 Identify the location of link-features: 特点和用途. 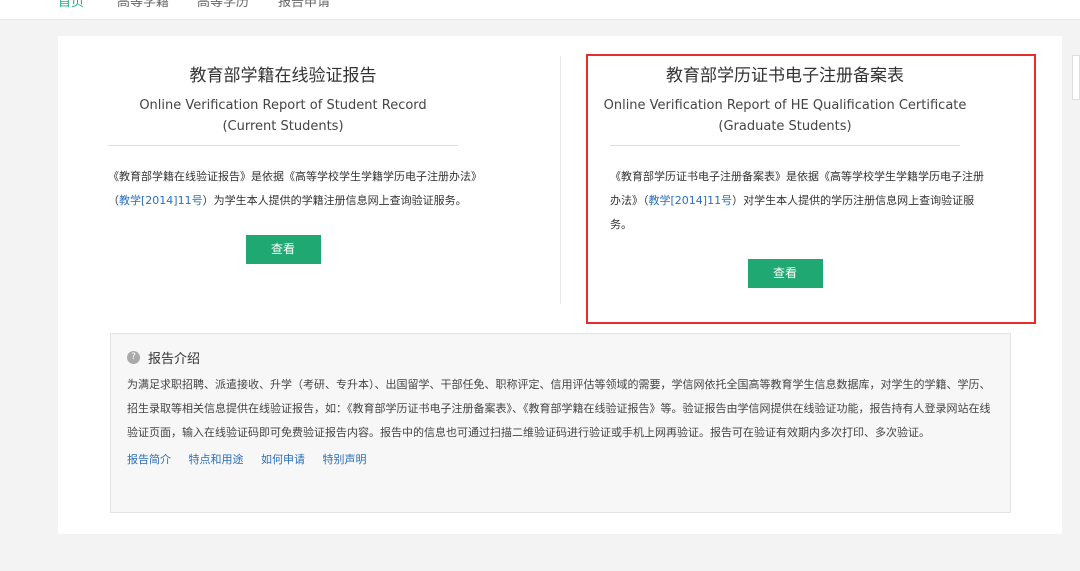
(216, 459).